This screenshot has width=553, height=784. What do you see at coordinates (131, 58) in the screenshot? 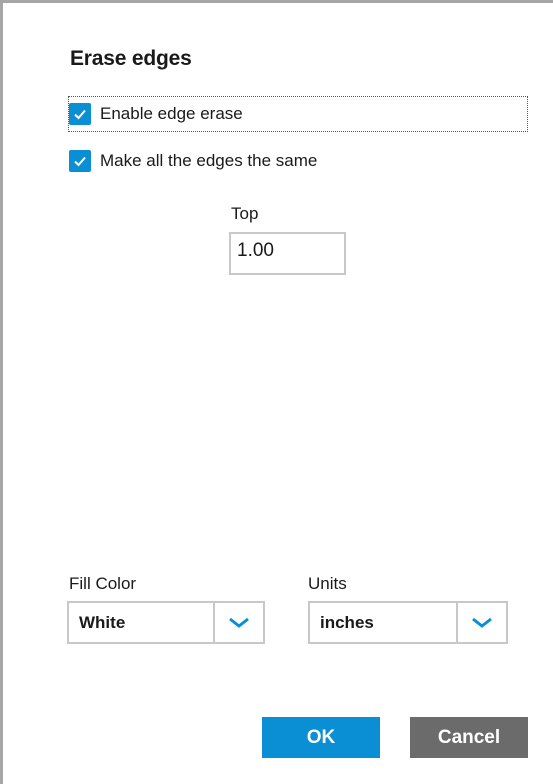
I see `dialog-title: Erase edges` at bounding box center [131, 58].